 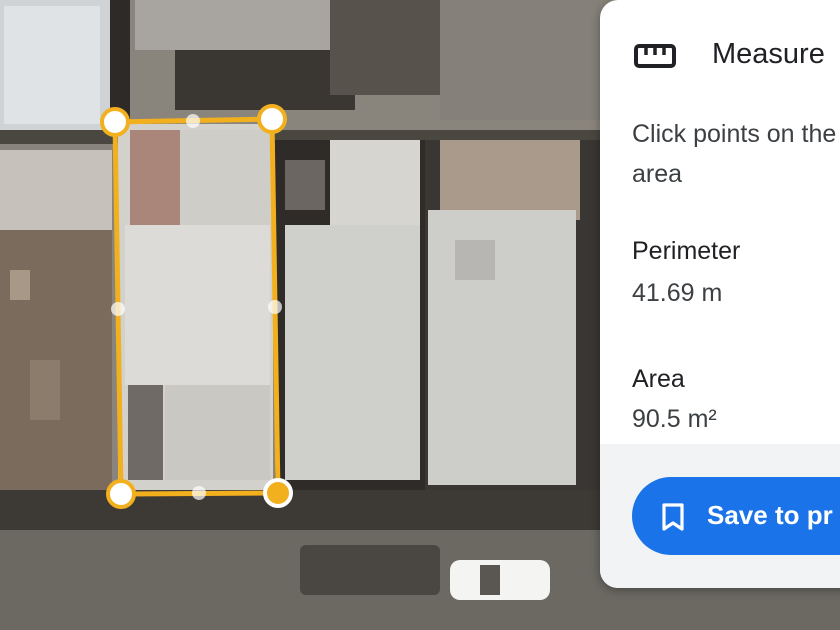 I want to click on panel-header: Measure, so click(x=720, y=55).